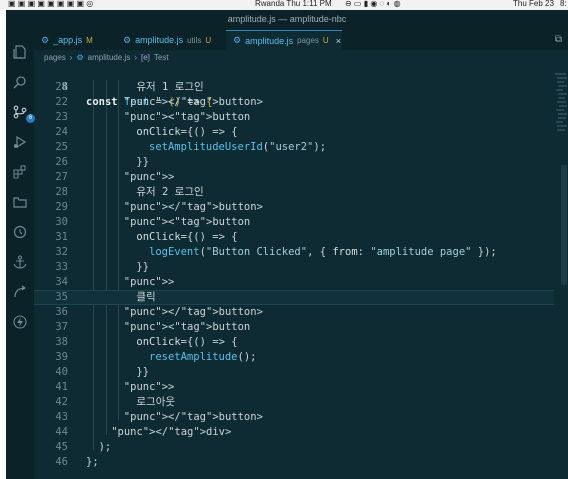 This screenshot has height=479, width=568. I want to click on run-debug-icon, so click(20, 142).